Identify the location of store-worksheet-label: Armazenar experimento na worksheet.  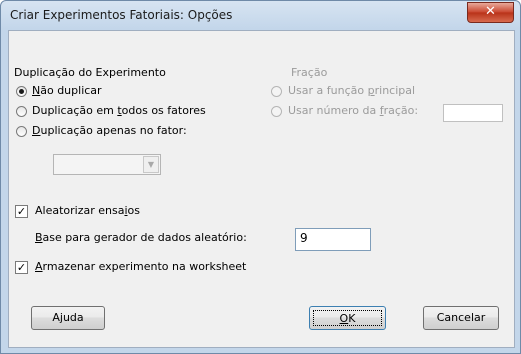
(140, 266).